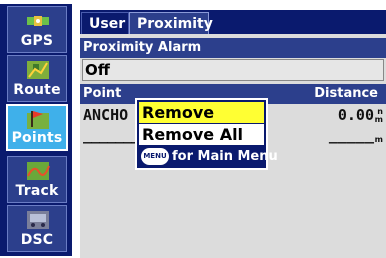  I want to click on sidebar-item-route: Route, so click(37, 78).